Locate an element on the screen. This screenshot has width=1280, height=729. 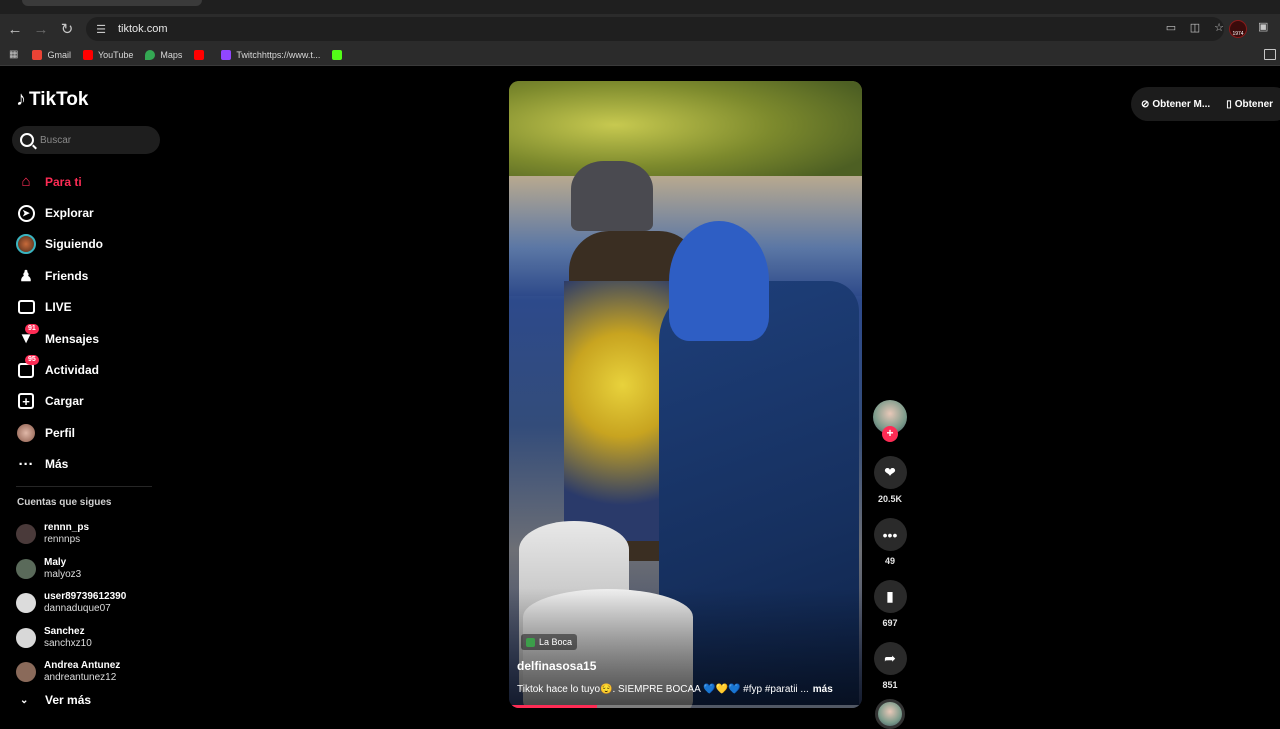
following-item: rennn_ps rennnps is located at coordinates (91, 534).